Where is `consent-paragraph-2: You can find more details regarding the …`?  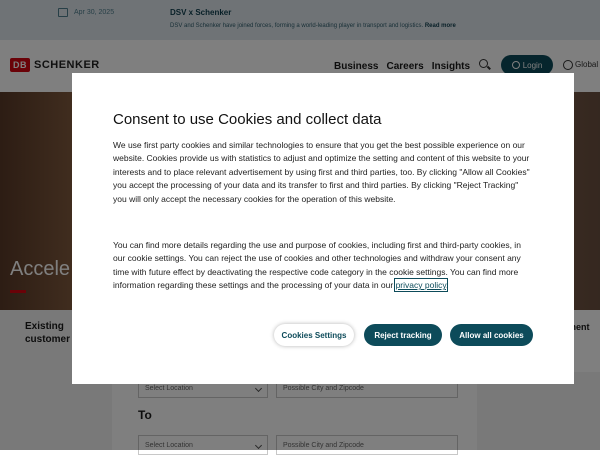 consent-paragraph-2: You can find more details regarding the … is located at coordinates (323, 266).